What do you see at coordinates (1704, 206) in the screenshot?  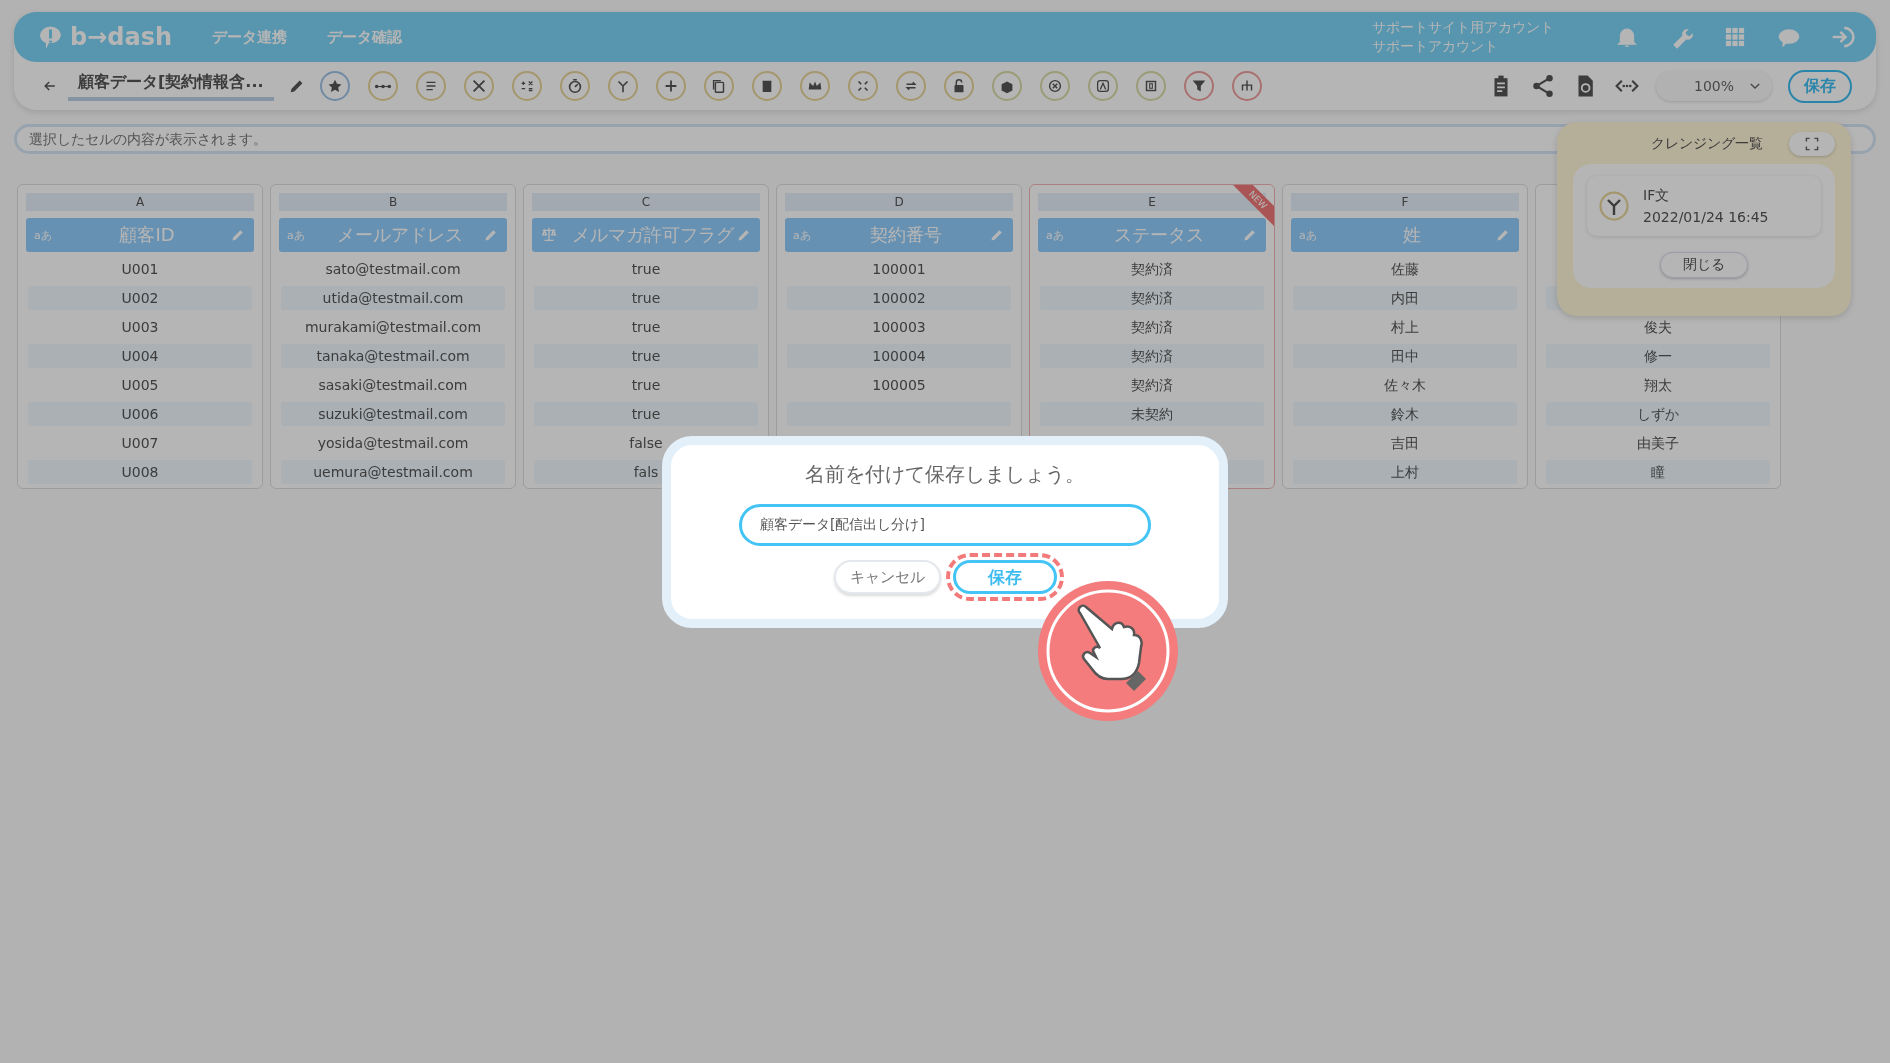 I see `cleansing-item: IF文 2022/01/24 16:45` at bounding box center [1704, 206].